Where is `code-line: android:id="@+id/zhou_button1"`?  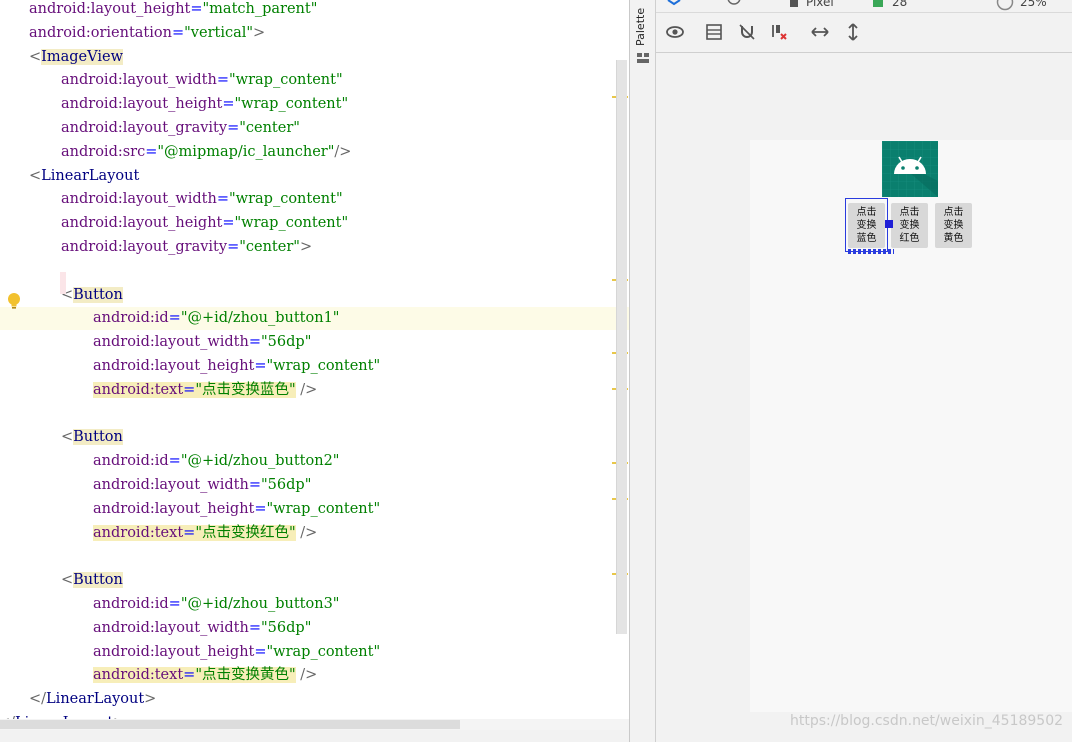
code-line: android:id="@+id/zhou_button1" is located at coordinates (314, 319).